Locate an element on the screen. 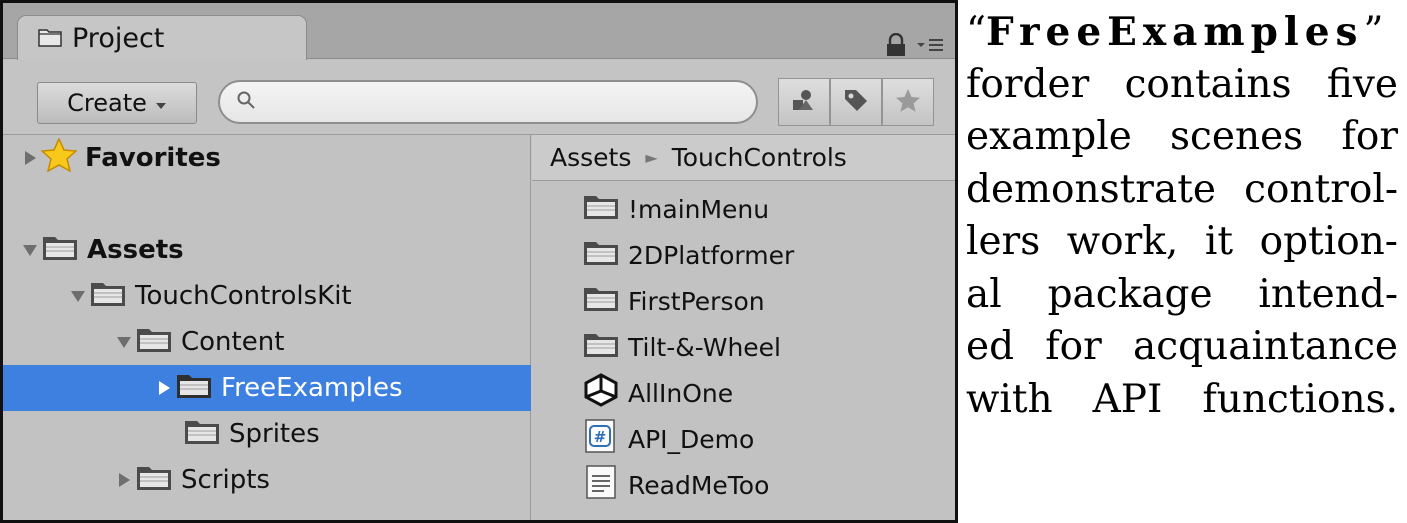 The image size is (1407, 523). tab-project: Project is located at coordinates (162, 38).